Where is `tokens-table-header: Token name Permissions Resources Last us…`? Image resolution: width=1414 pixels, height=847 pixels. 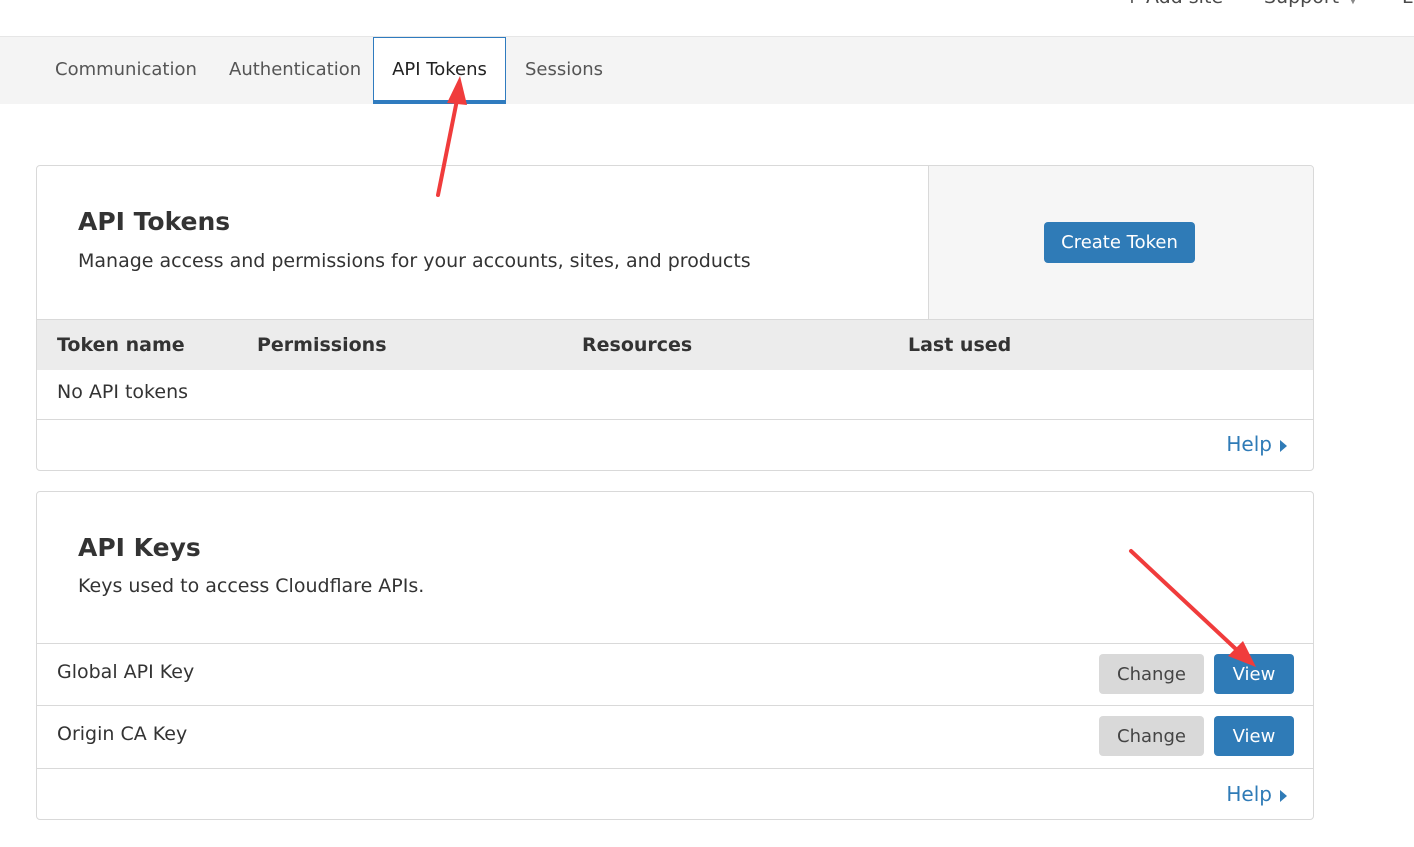 tokens-table-header: Token name Permissions Resources Last us… is located at coordinates (675, 344).